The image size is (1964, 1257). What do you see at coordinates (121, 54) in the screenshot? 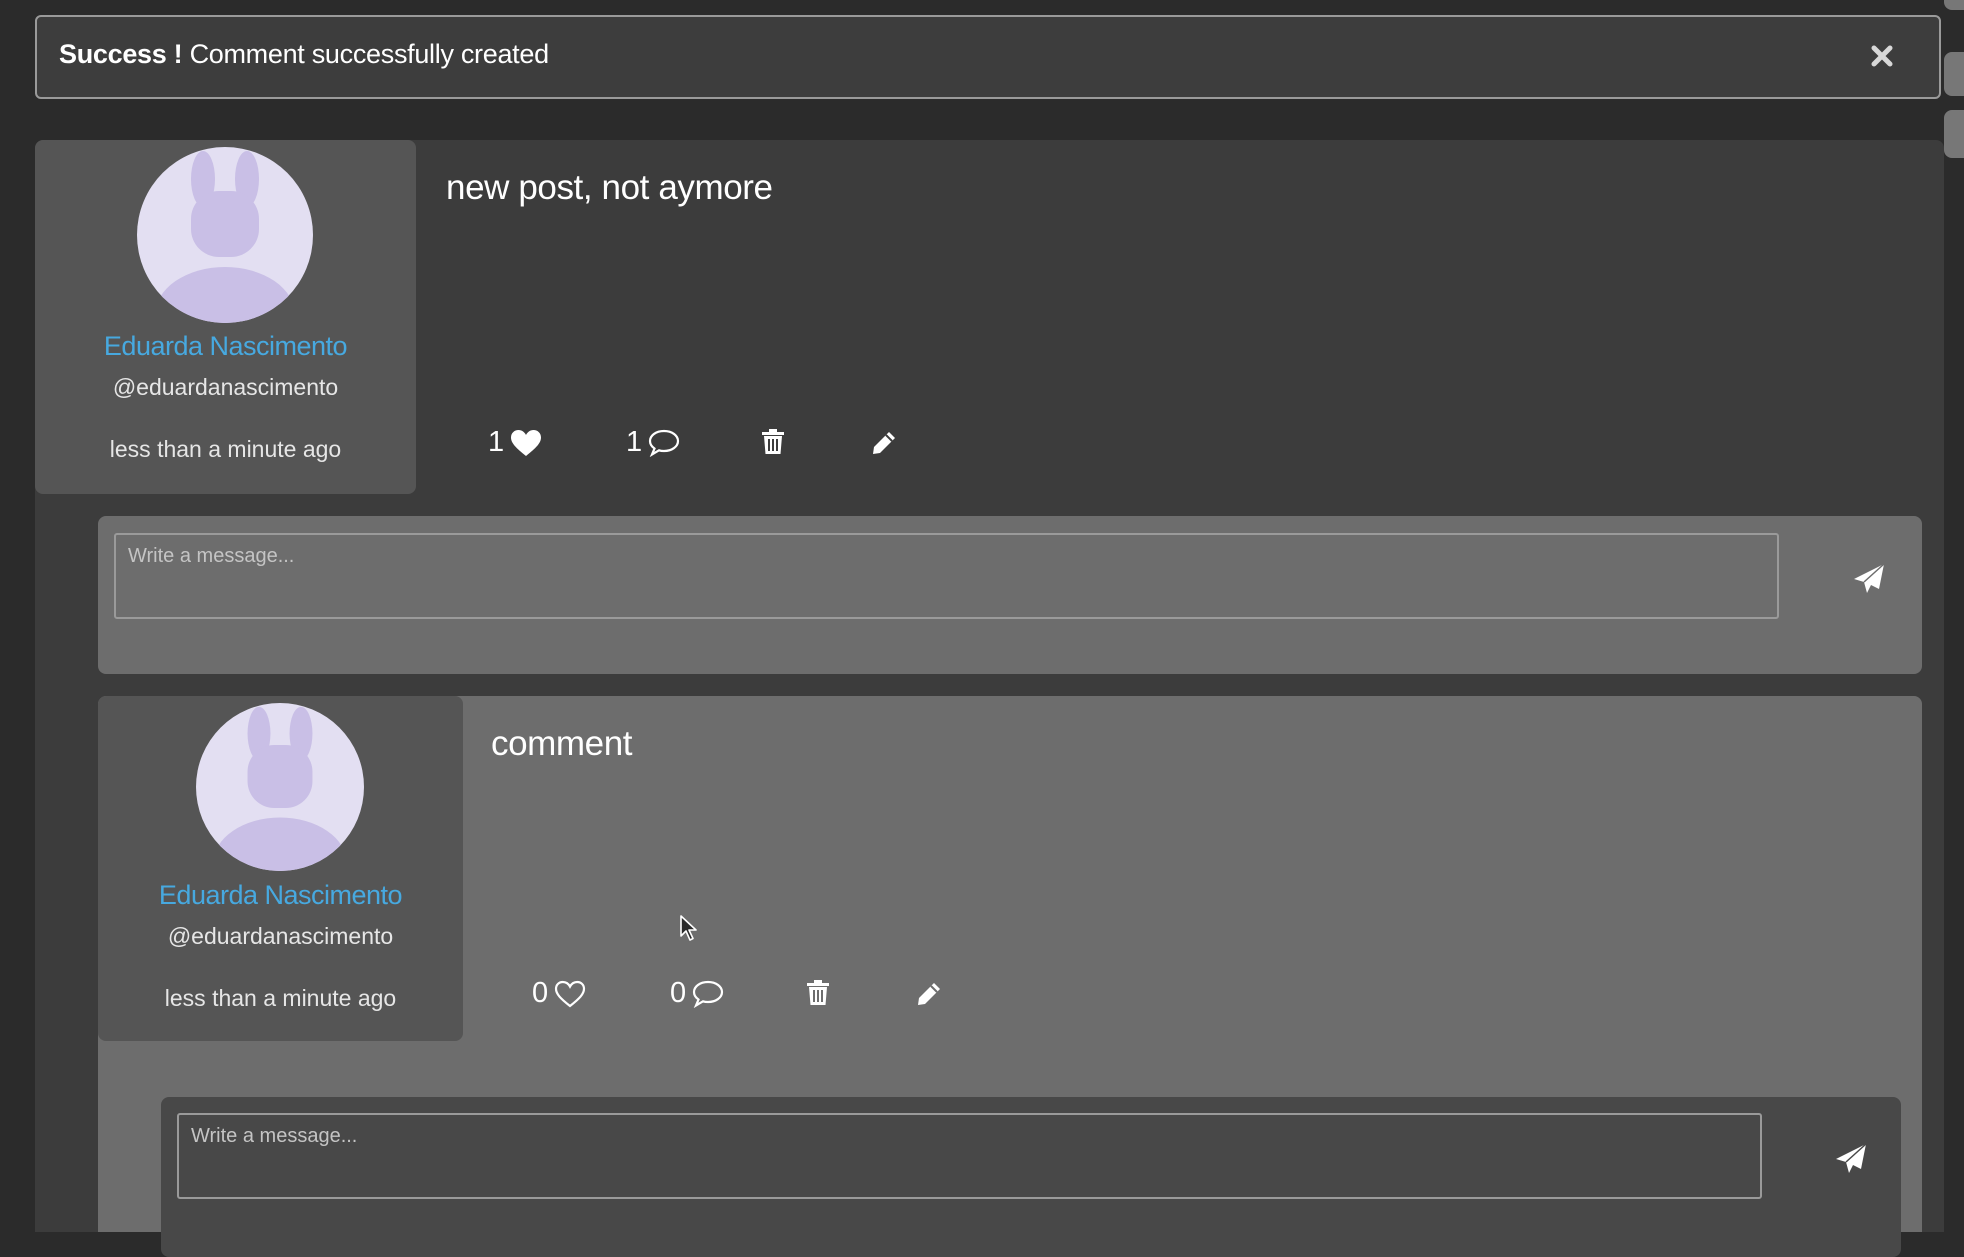
I see `alert-strong: Success !` at bounding box center [121, 54].